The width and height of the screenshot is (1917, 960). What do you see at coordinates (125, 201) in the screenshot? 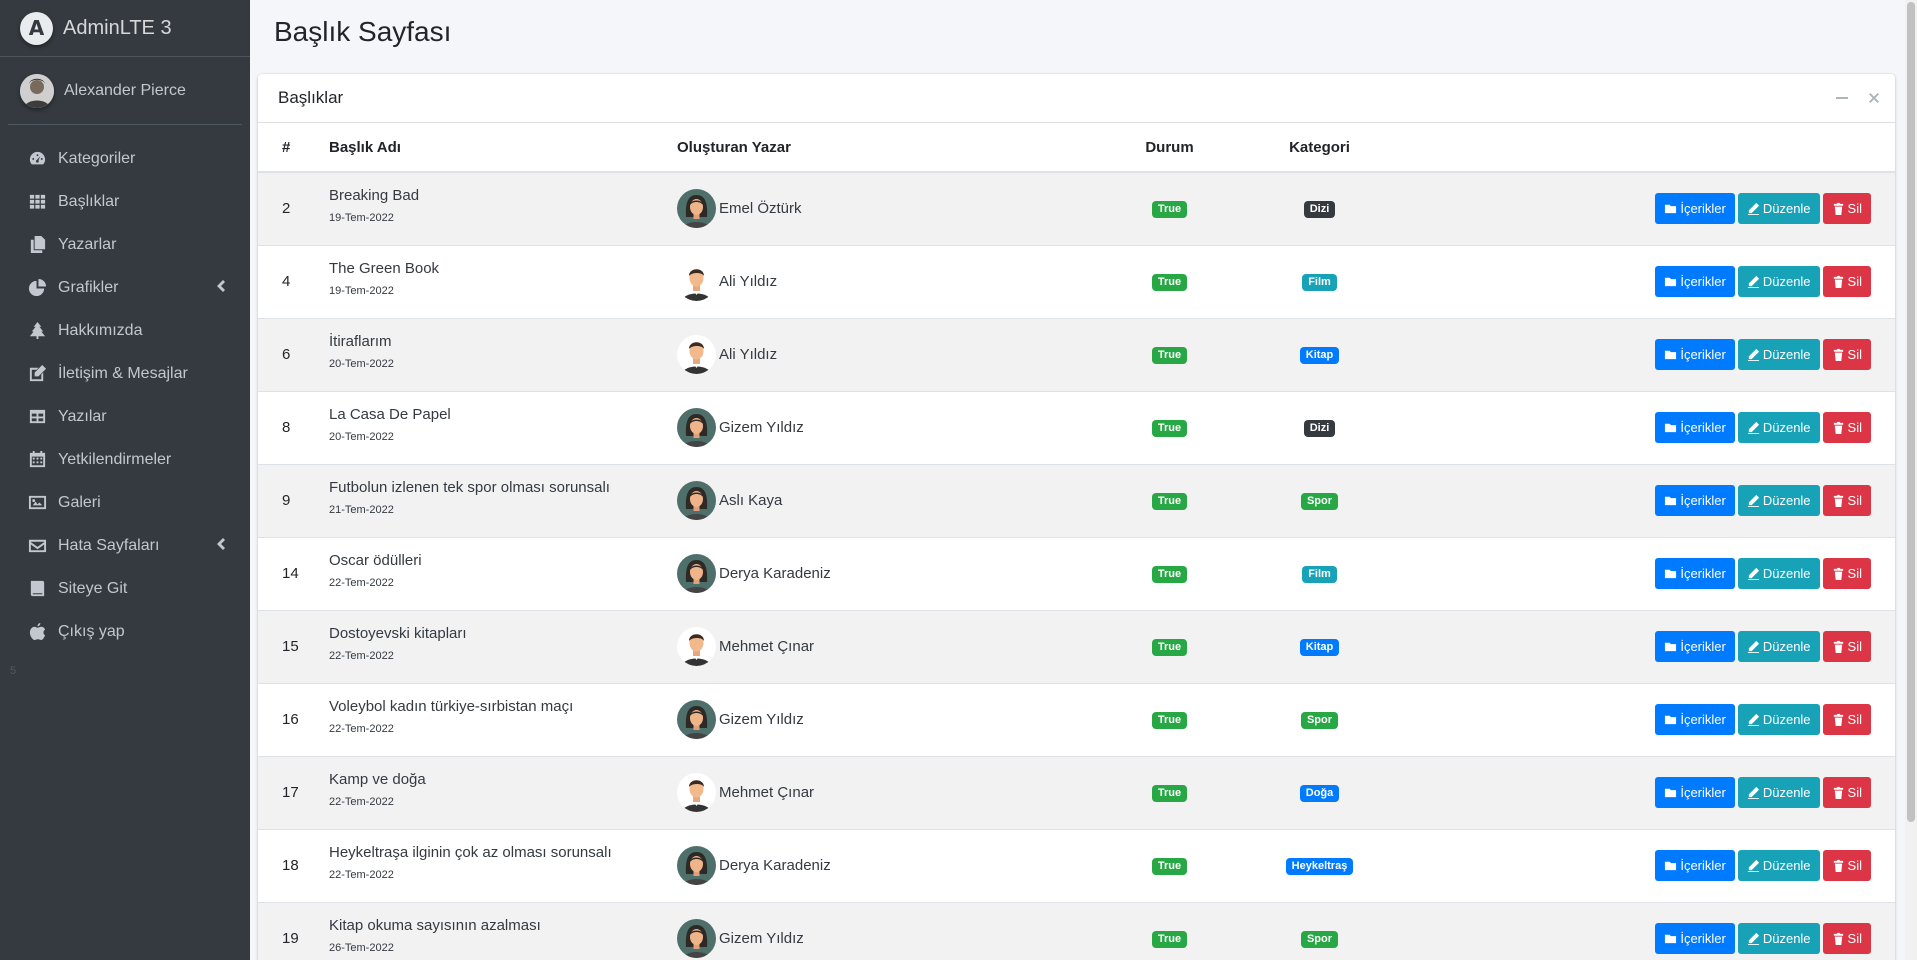
I see `sidebar-item-başlıklar: Başlıklar` at bounding box center [125, 201].